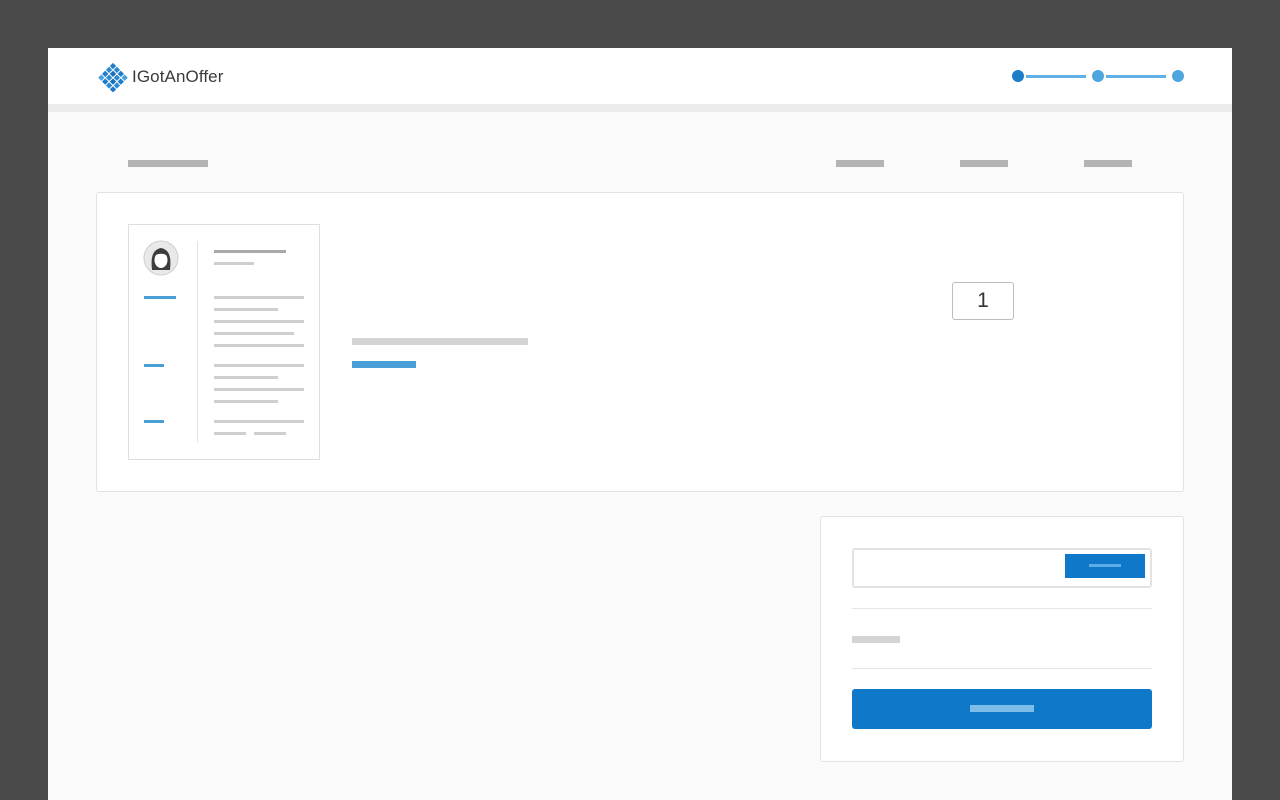 The width and height of the screenshot is (1280, 800). I want to click on product-title-placeholder, so click(440, 341).